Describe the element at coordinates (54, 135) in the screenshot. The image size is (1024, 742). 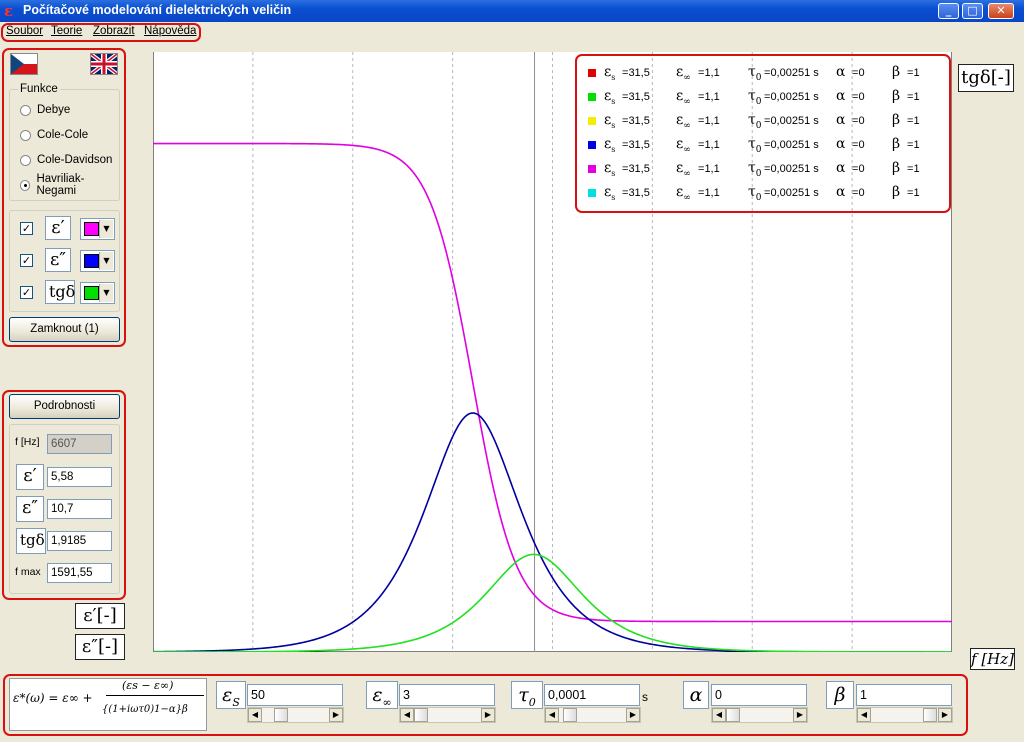
I see `radio-cole-cole: Cole-Cole` at that location.